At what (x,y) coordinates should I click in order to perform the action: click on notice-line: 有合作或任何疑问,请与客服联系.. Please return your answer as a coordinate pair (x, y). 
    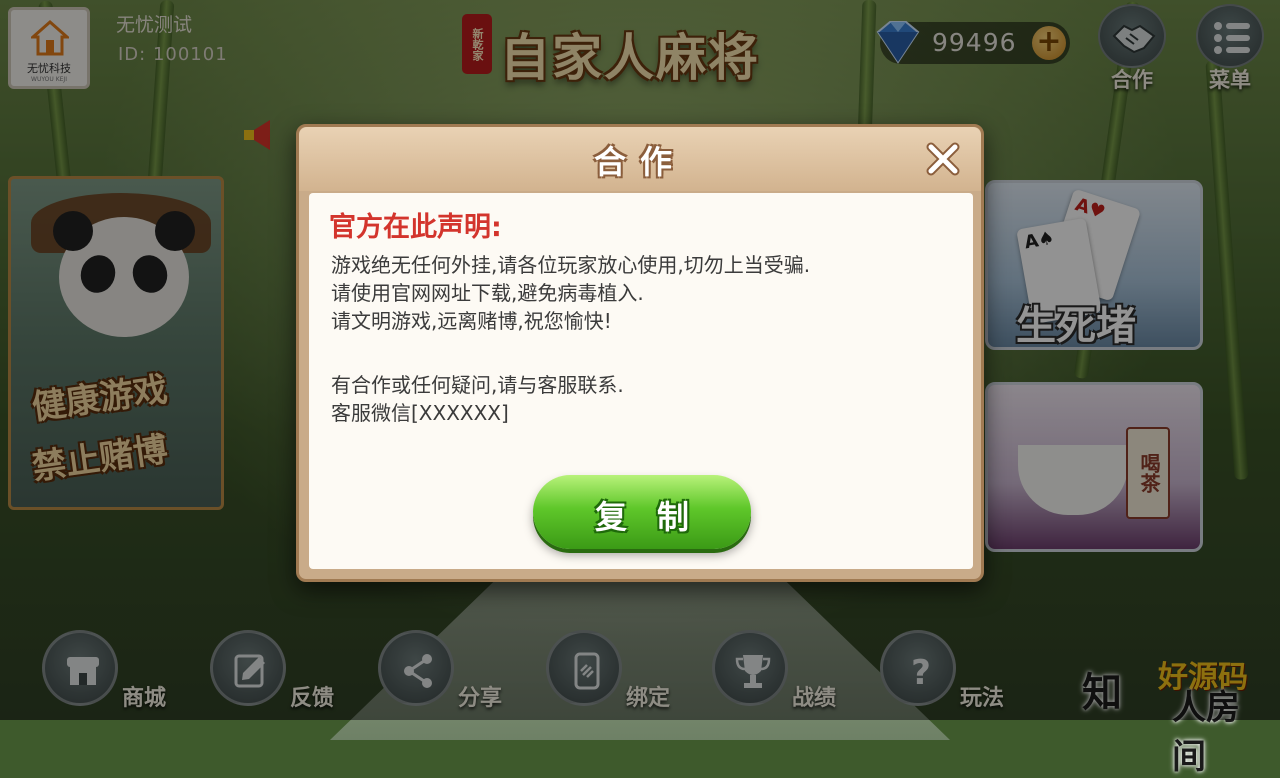
    Looking at the image, I should click on (477, 385).